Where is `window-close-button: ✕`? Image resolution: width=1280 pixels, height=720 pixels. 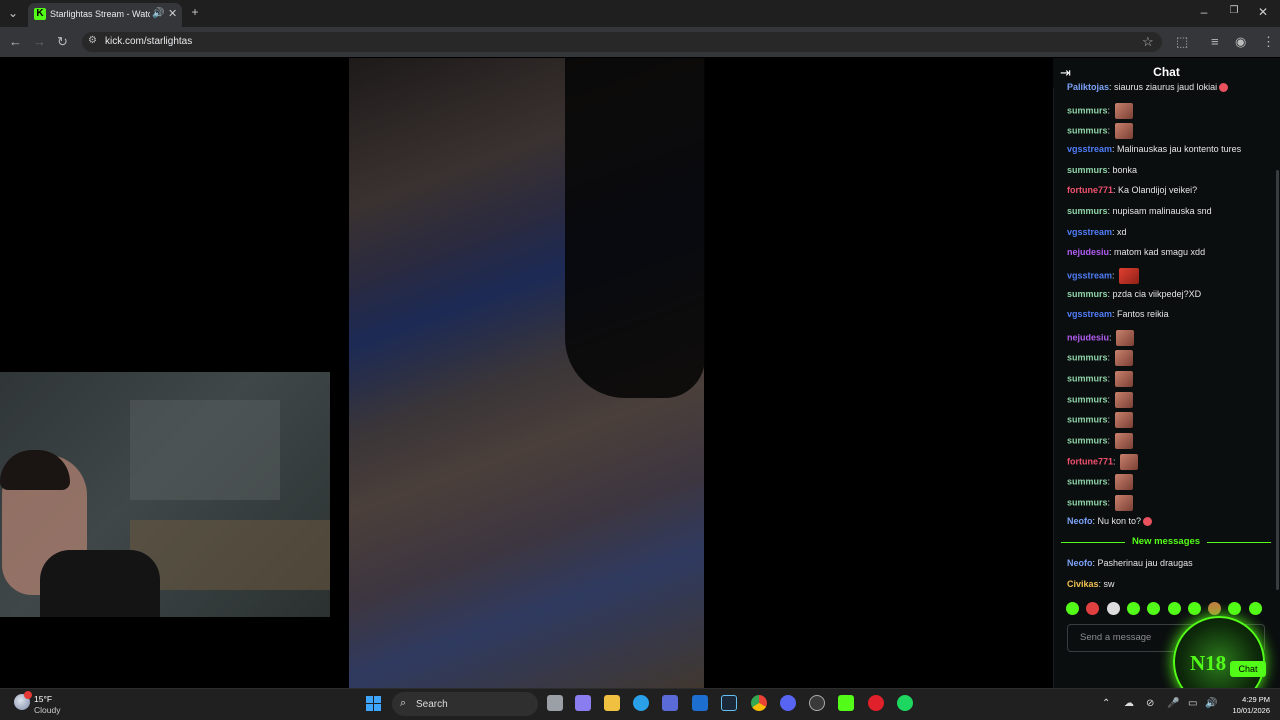
window-close-button: ✕ is located at coordinates (1263, 12).